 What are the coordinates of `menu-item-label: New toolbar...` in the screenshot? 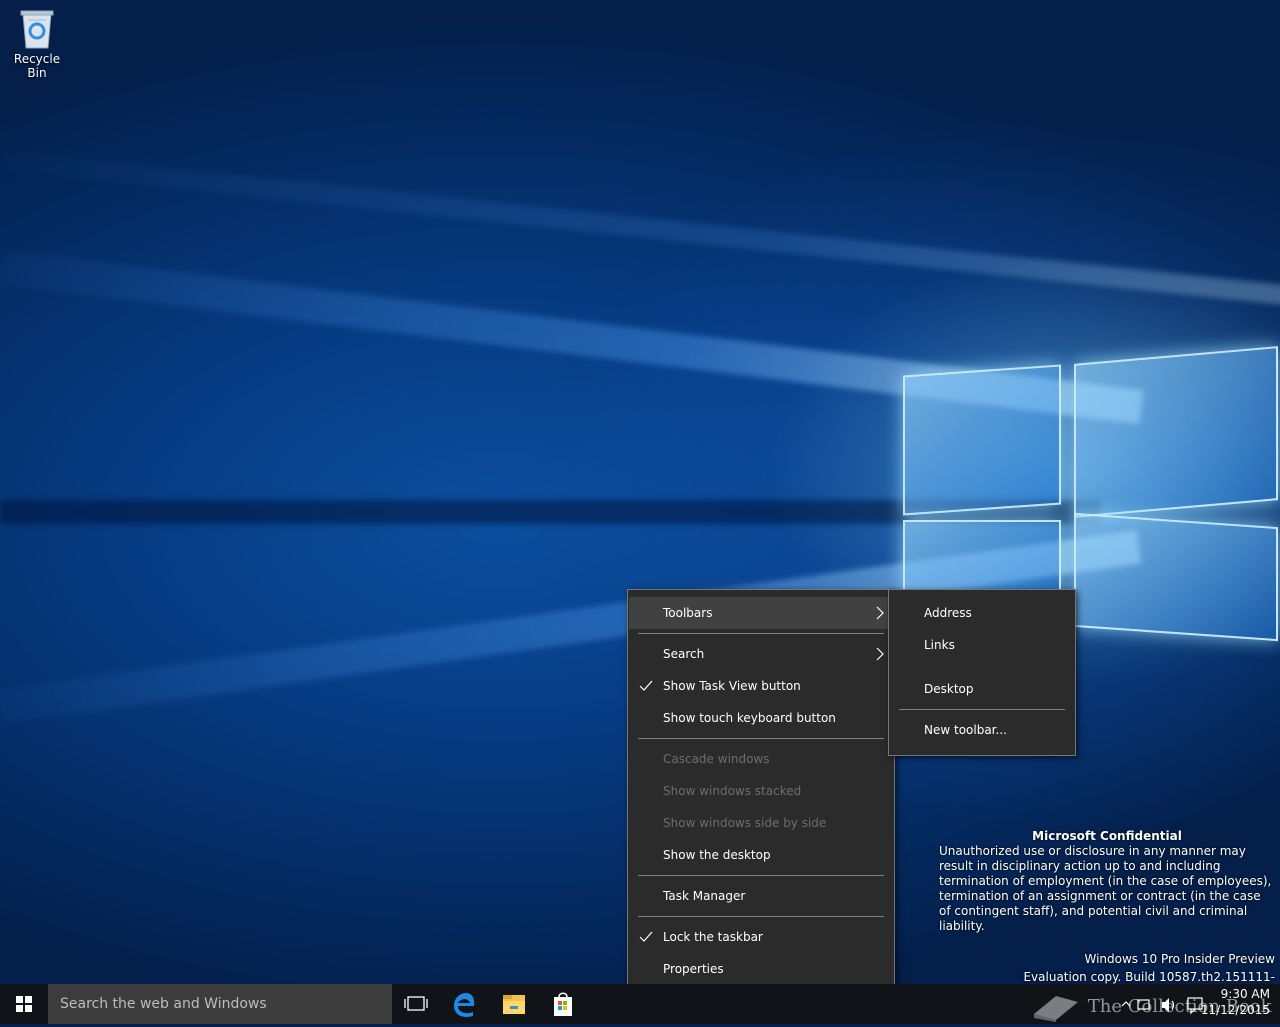 It's located at (965, 730).